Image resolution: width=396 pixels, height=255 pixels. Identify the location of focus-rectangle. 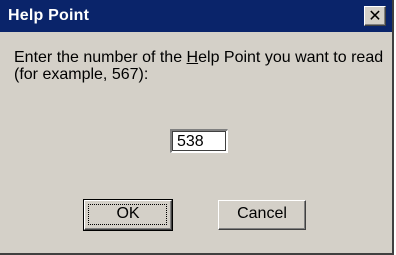
(127, 214).